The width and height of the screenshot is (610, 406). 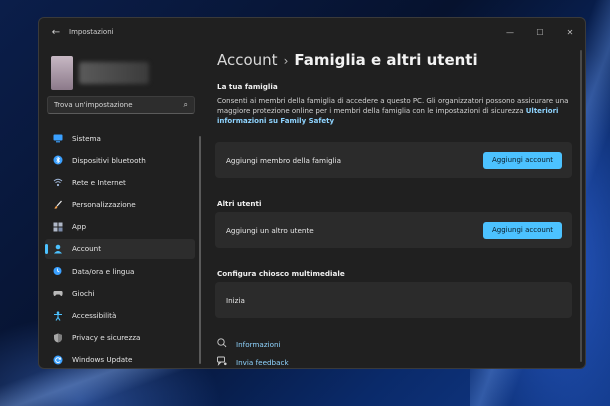 What do you see at coordinates (58, 271) in the screenshot?
I see `globe-clock-icon` at bounding box center [58, 271].